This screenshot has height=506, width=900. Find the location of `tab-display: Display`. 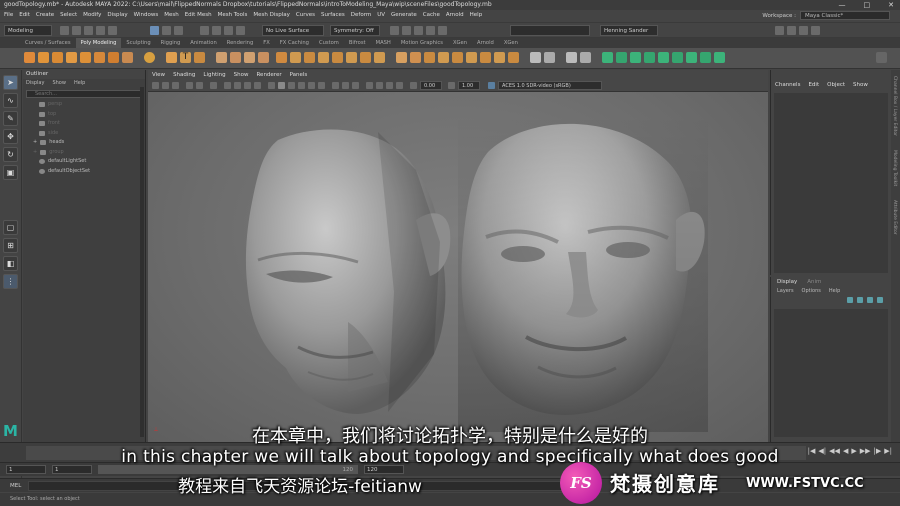

tab-display: Display is located at coordinates (787, 282).